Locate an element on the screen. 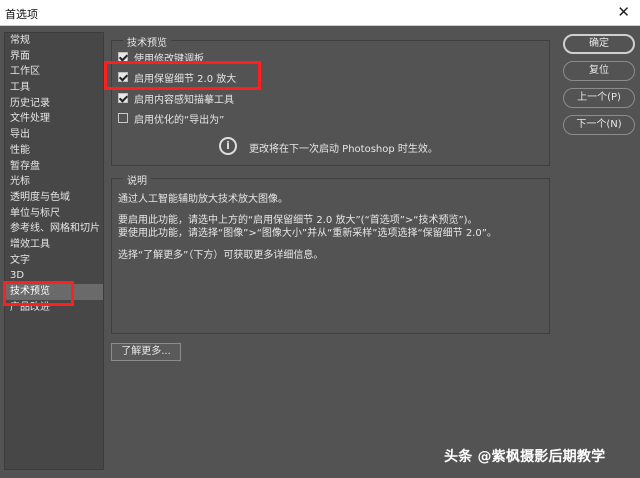 This screenshot has height=478, width=640. sidebar-item: 增效工具 is located at coordinates (54, 245).